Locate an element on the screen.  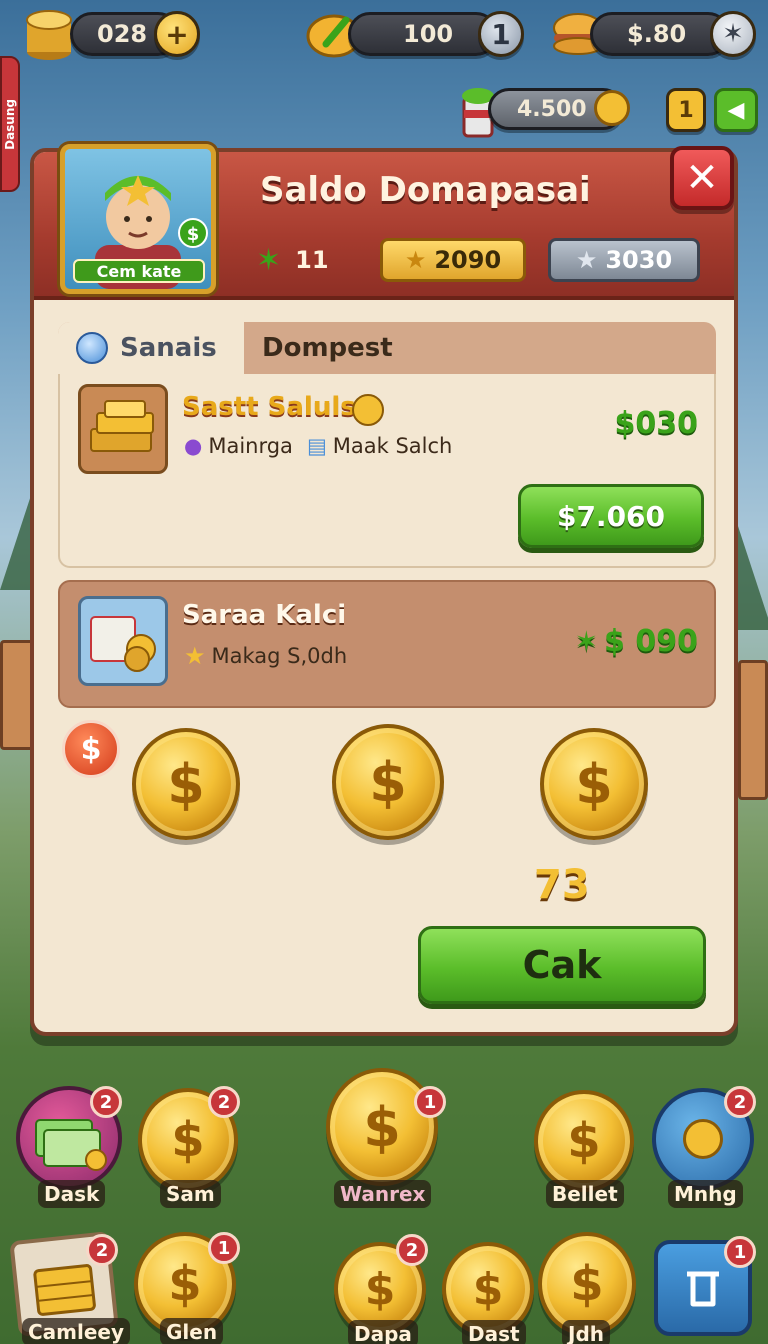
energy-value: 100 is located at coordinates (428, 34).